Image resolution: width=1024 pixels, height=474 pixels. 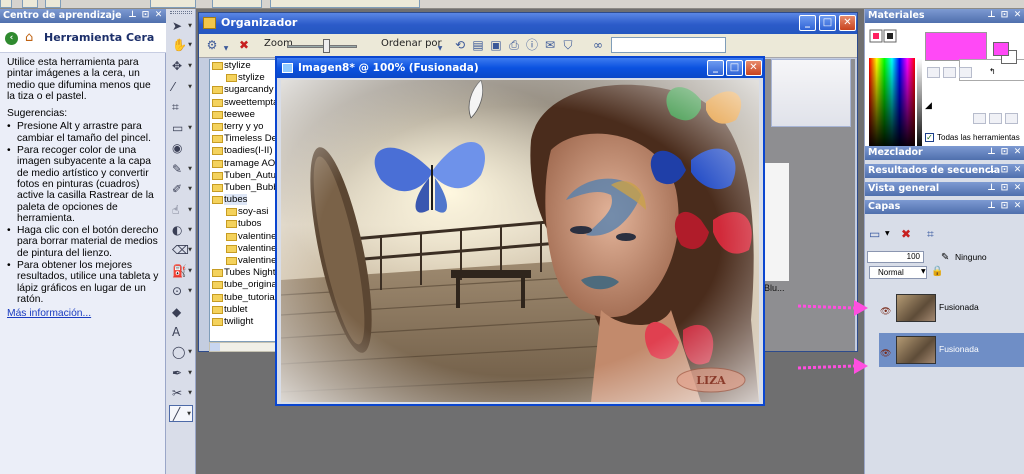 I want to click on layer-properties-icon: ⌗, so click(x=930, y=234).